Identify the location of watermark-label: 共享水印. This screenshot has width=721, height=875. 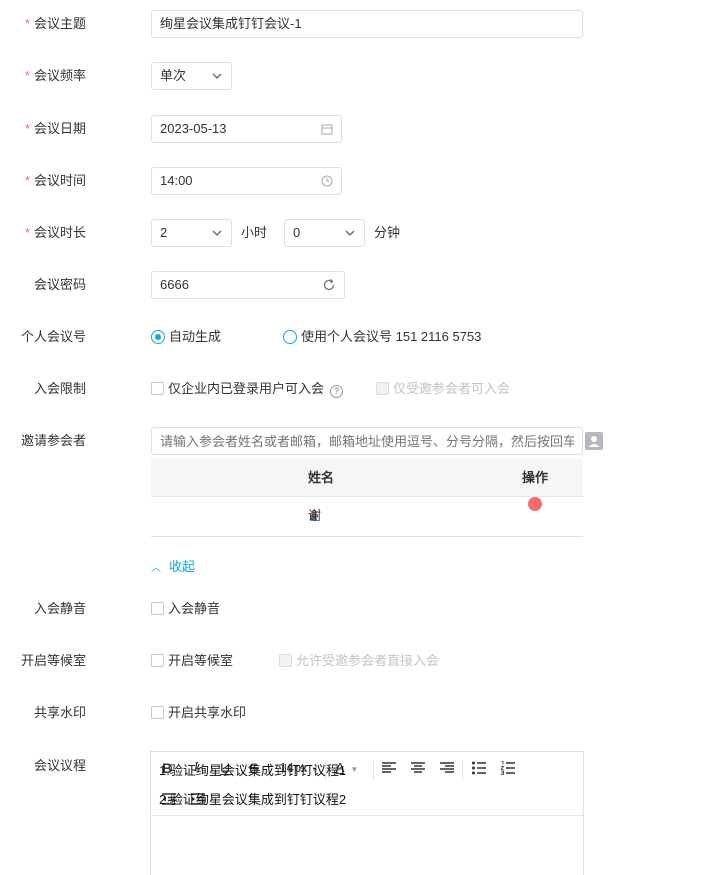
(59, 712).